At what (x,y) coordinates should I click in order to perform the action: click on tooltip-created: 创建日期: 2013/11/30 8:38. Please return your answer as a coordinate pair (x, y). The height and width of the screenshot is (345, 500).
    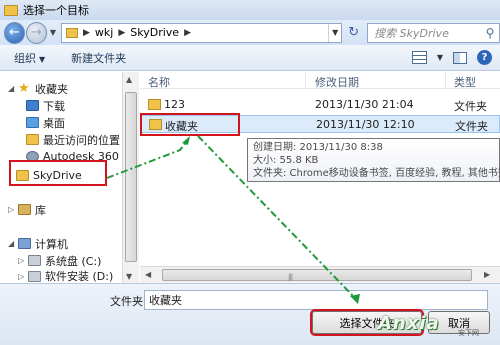
    Looking at the image, I should click on (318, 147).